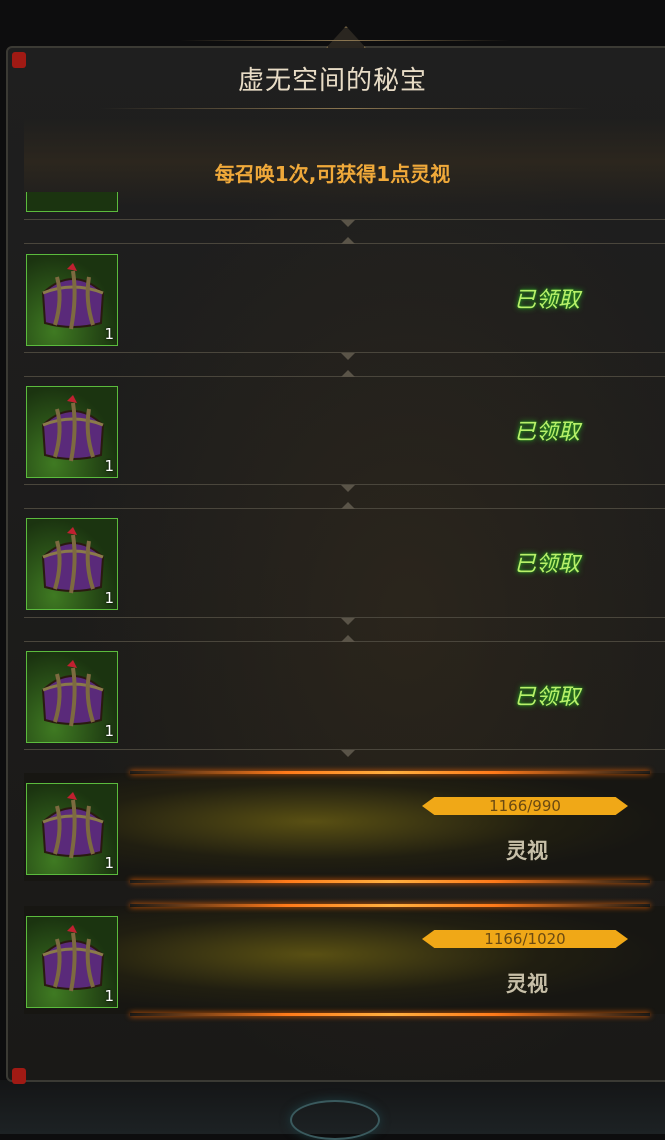  What do you see at coordinates (344, 827) in the screenshot?
I see `reward-row-claimable: 1 1166/990 灵视` at bounding box center [344, 827].